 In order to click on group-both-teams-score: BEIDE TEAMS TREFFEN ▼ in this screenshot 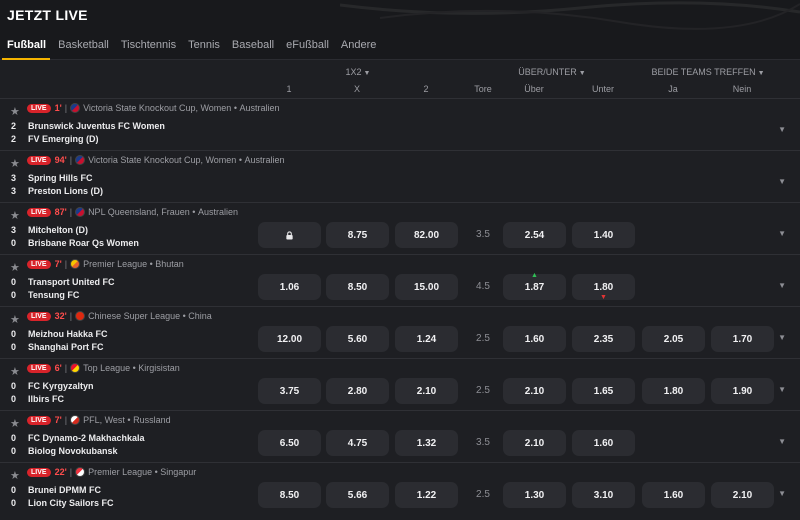, I will do `click(707, 72)`.